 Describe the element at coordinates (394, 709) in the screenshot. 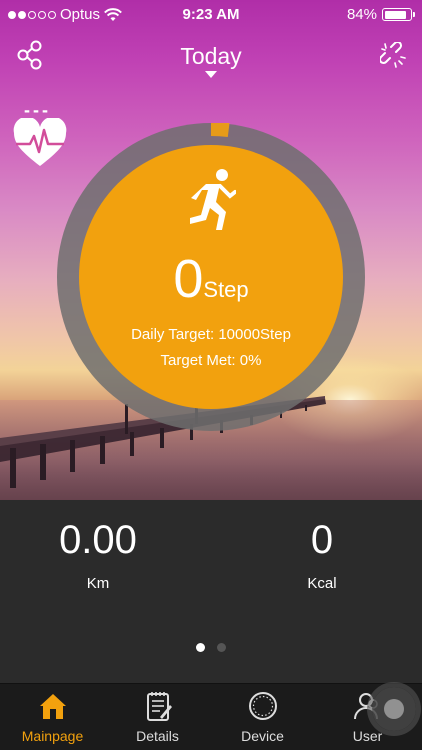

I see `assistive-touch-button` at that location.